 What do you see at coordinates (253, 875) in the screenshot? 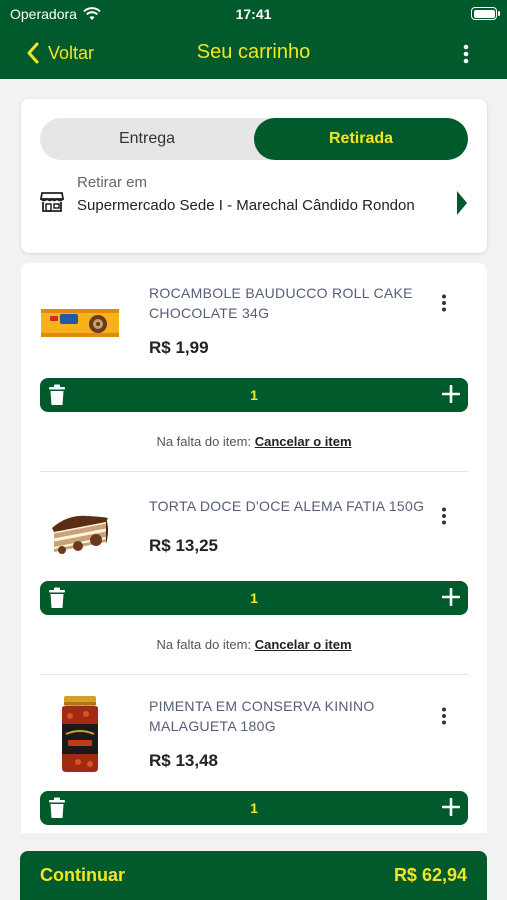
I see `continue-button: Continuar R$ 62,94` at bounding box center [253, 875].